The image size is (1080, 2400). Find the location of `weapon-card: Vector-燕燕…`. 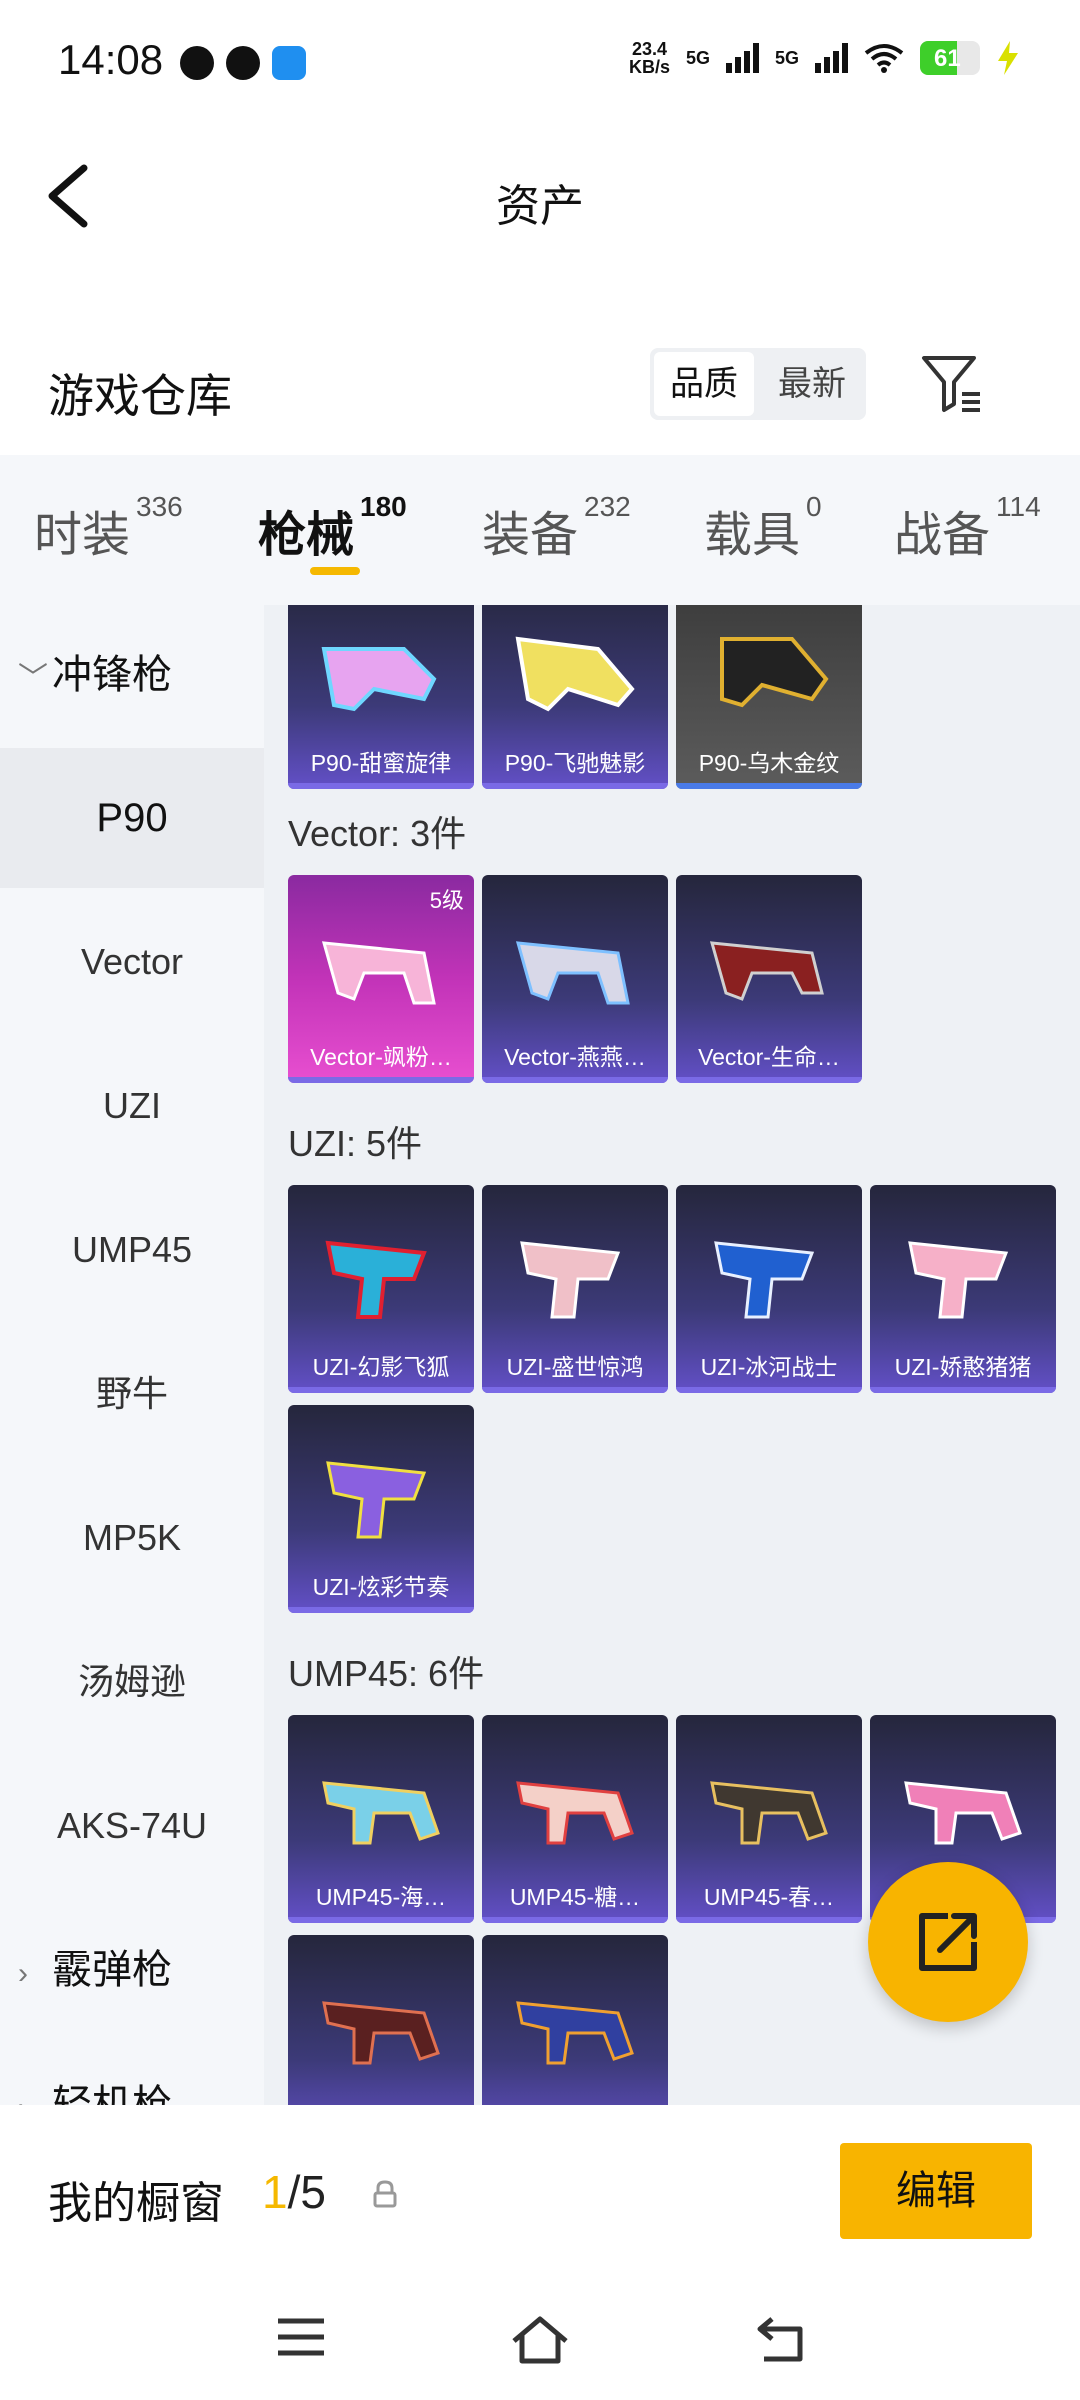

weapon-card: Vector-燕燕… is located at coordinates (575, 979).